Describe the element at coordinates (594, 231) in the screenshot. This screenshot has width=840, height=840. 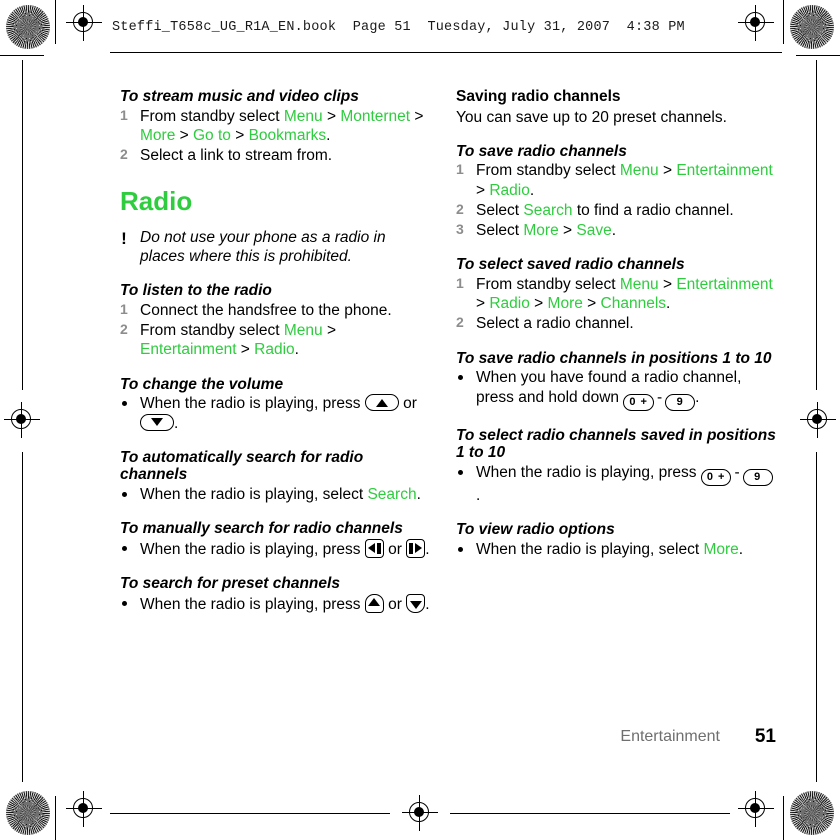
I see `ui-term-save: Save` at that location.